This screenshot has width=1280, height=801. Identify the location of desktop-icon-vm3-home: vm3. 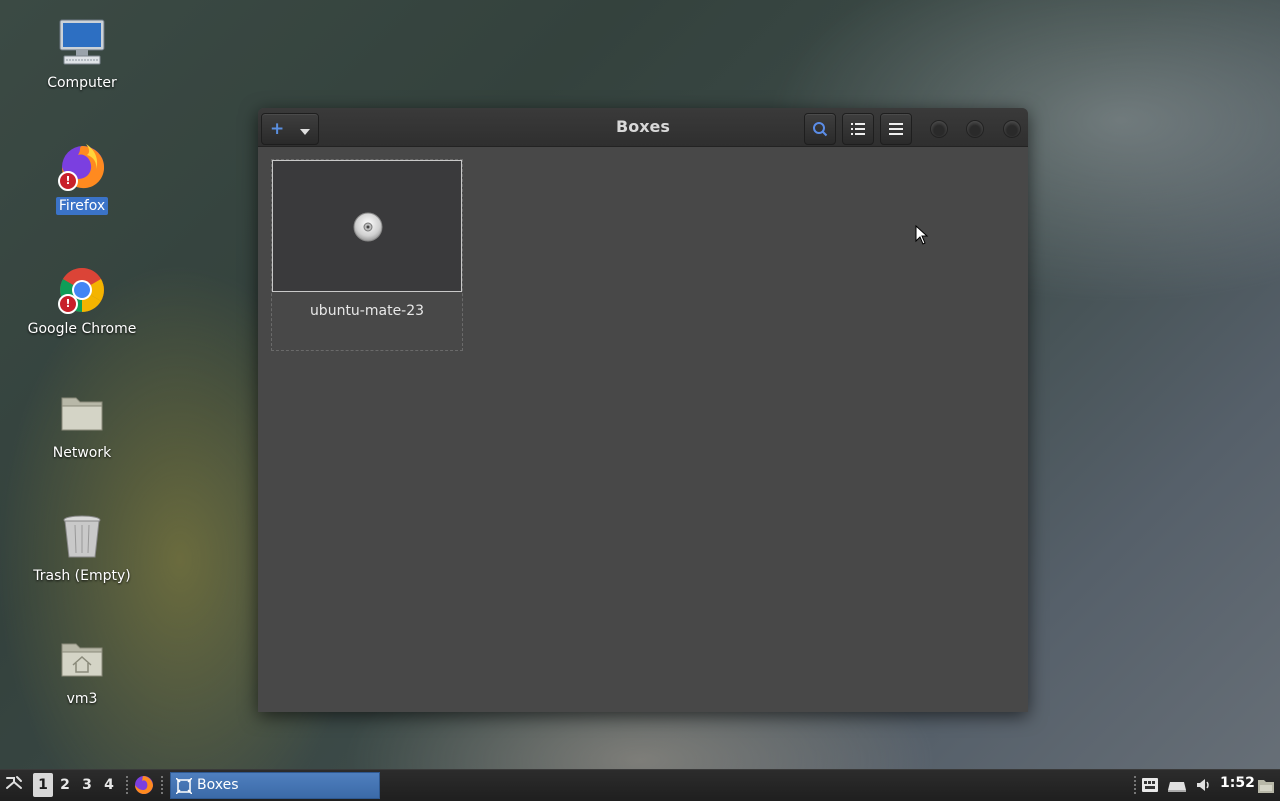
(82, 671).